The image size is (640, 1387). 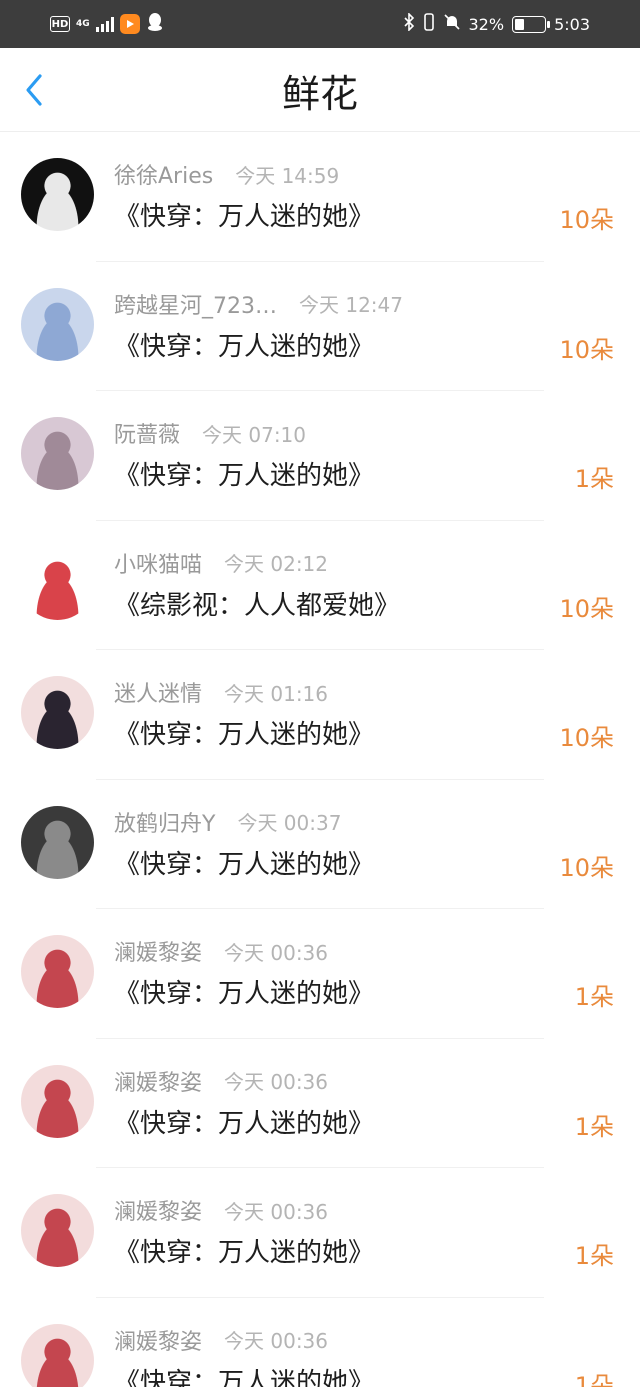 What do you see at coordinates (147, 433) in the screenshot?
I see `user-name: 阮蔷薇` at bounding box center [147, 433].